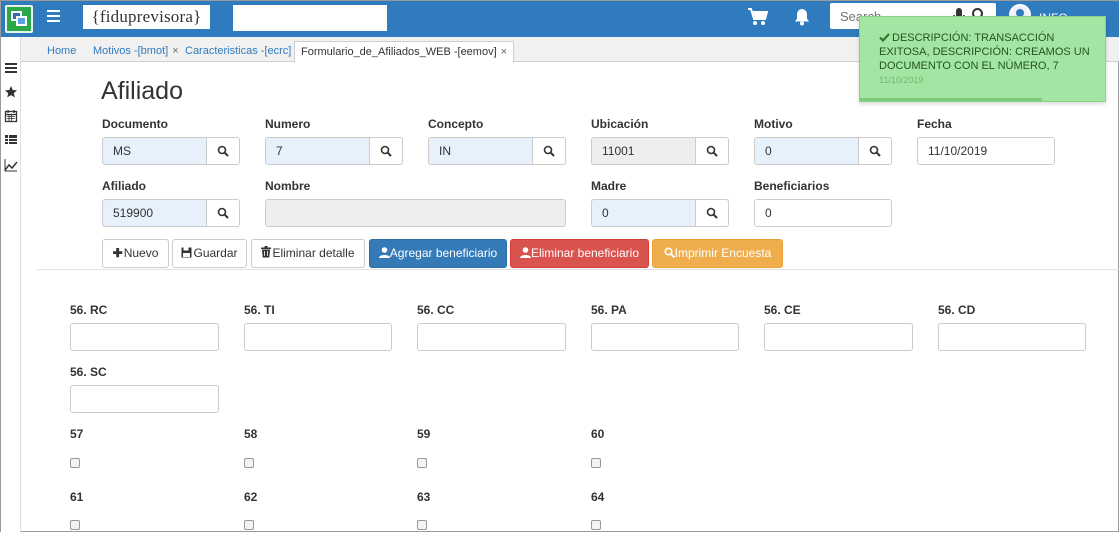 The height and width of the screenshot is (533, 1119). Describe the element at coordinates (318, 337) in the screenshot. I see `field-56-ti-input` at that location.